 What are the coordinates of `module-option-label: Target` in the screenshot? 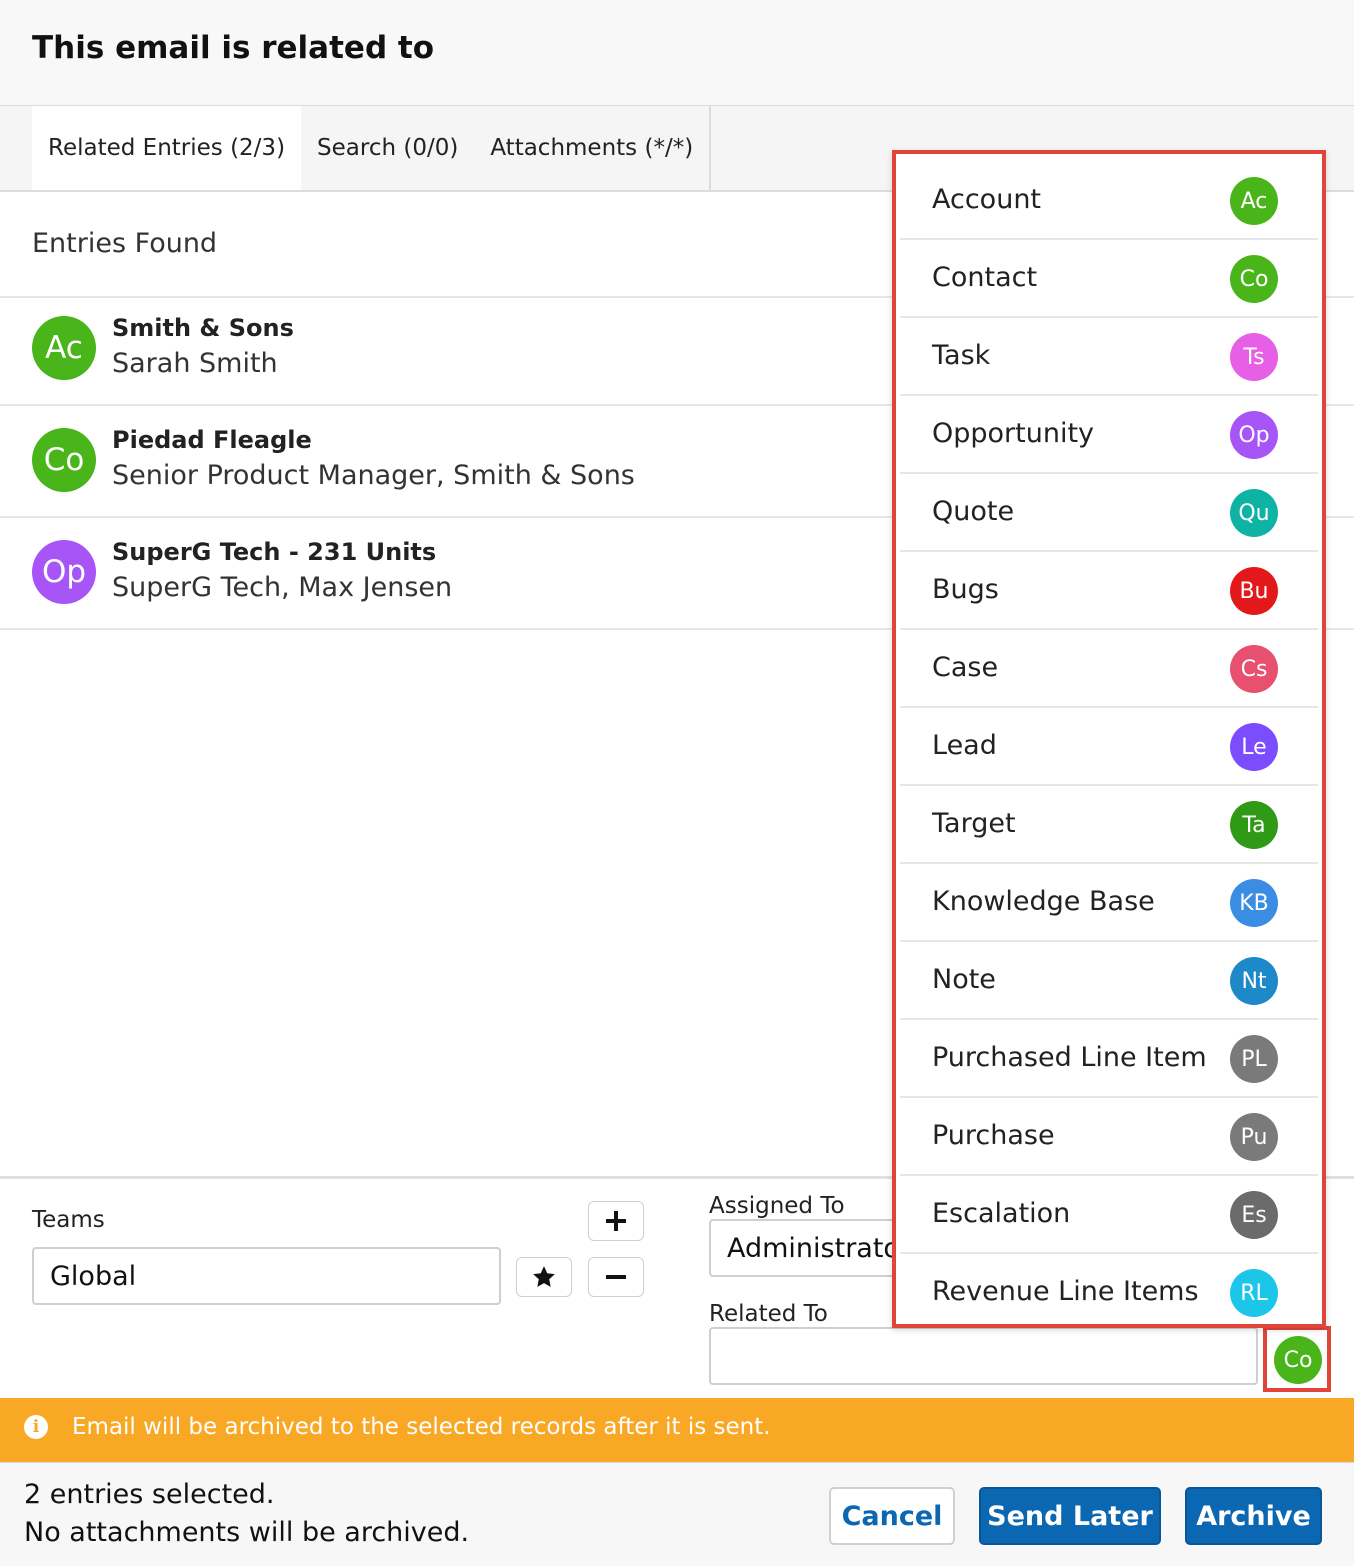 It's located at (974, 823).